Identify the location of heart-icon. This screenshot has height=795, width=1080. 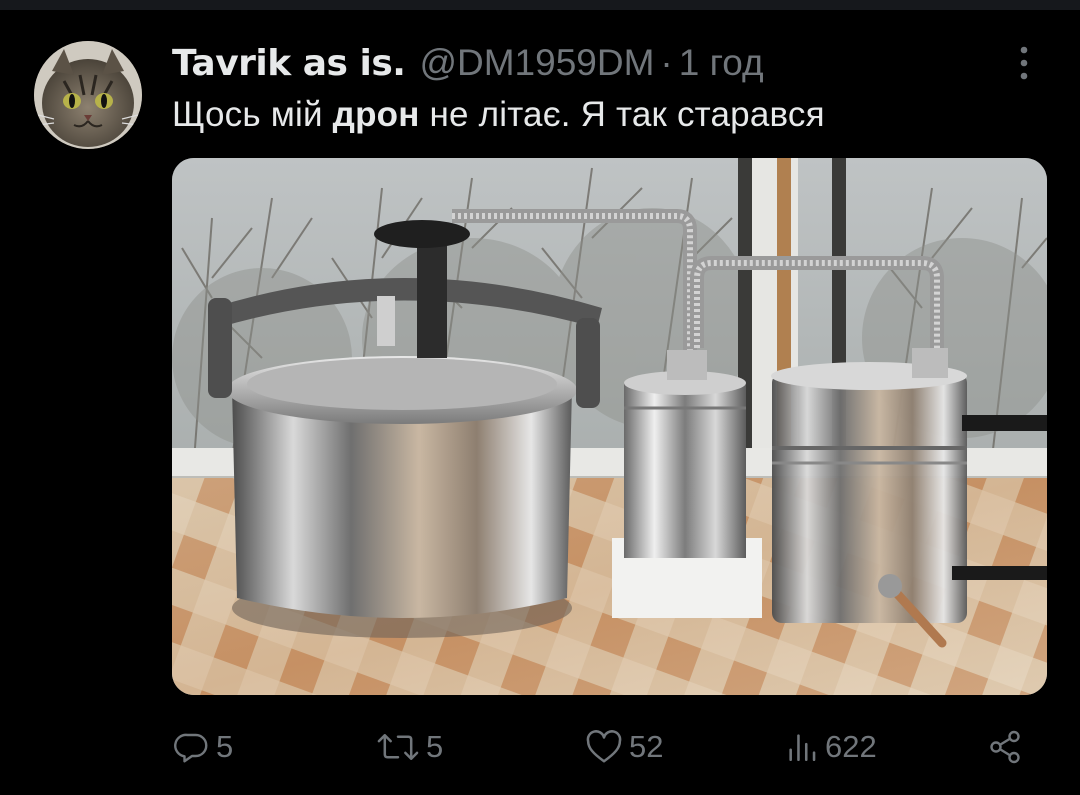
(604, 746).